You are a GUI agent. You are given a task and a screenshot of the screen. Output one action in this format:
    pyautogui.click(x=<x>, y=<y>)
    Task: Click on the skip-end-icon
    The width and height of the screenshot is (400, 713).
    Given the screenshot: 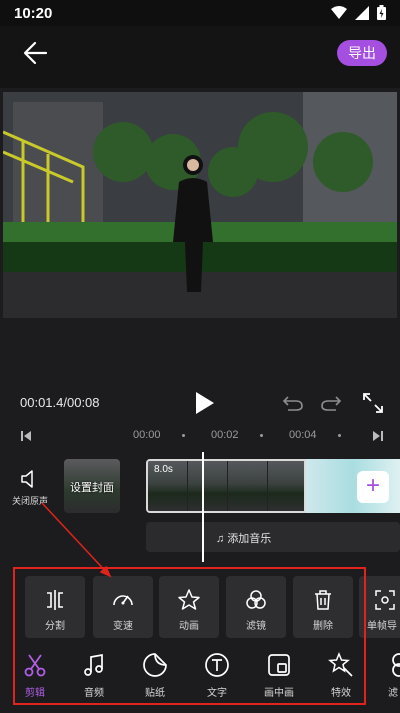 What is the action you would take?
    pyautogui.click(x=378, y=436)
    